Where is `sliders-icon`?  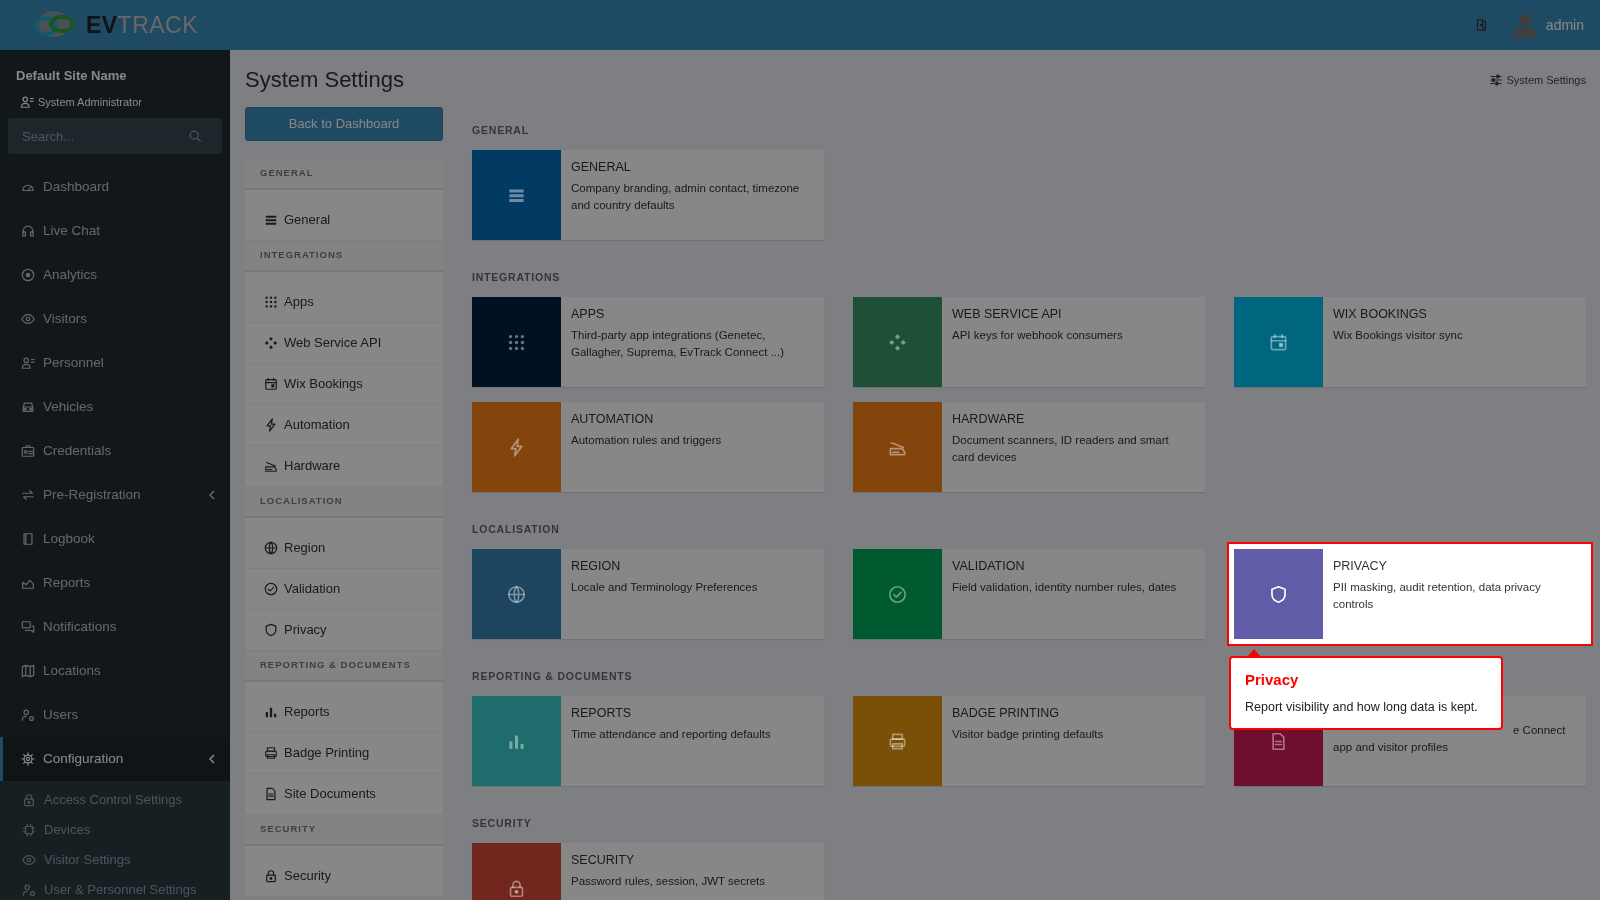
sliders-icon is located at coordinates (1495, 80).